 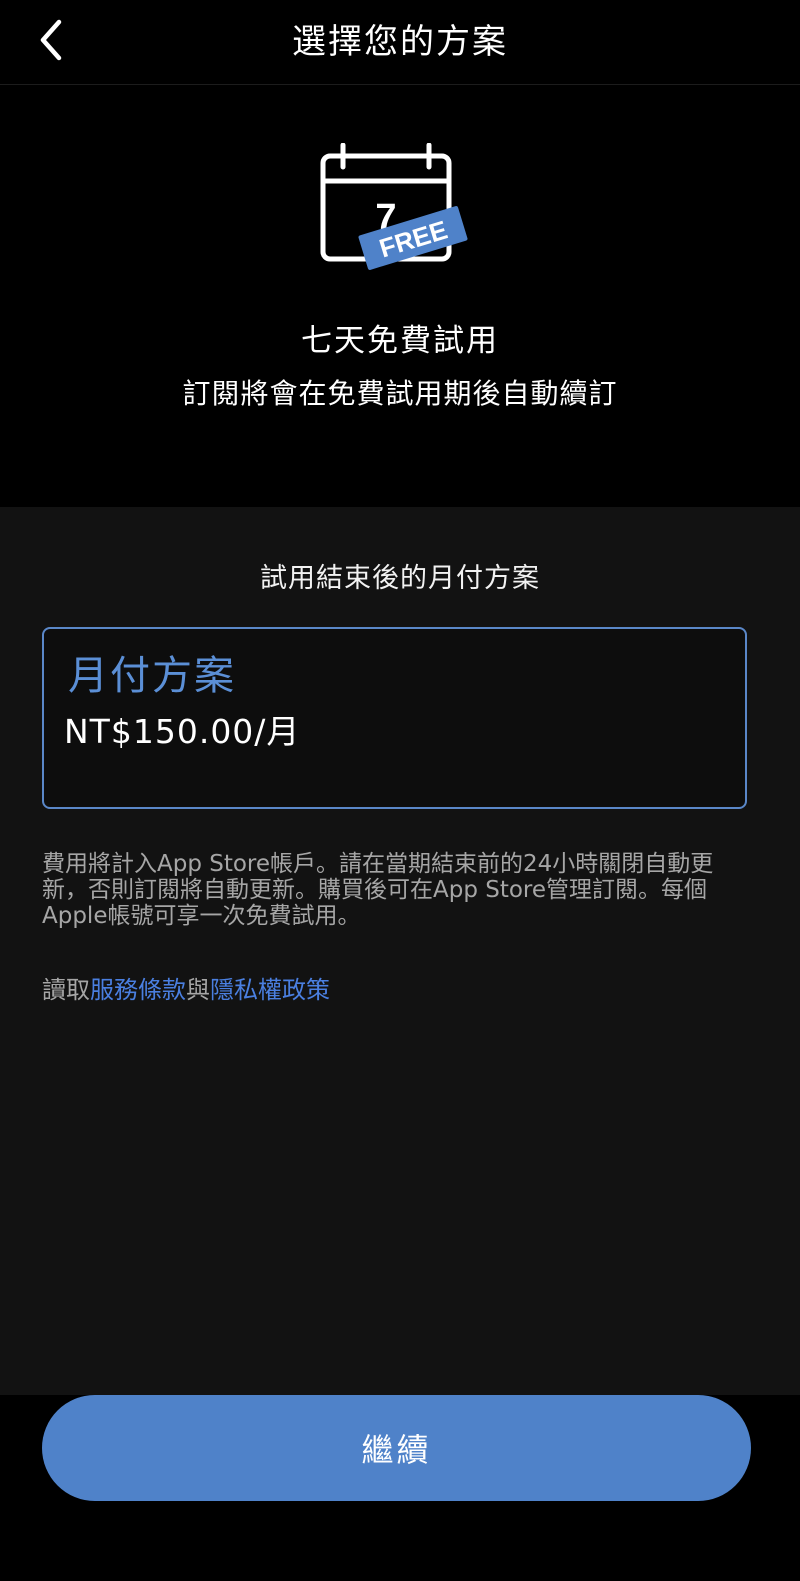 I want to click on terms-line: 讀取服務條款與隱私權政策, so click(x=186, y=987).